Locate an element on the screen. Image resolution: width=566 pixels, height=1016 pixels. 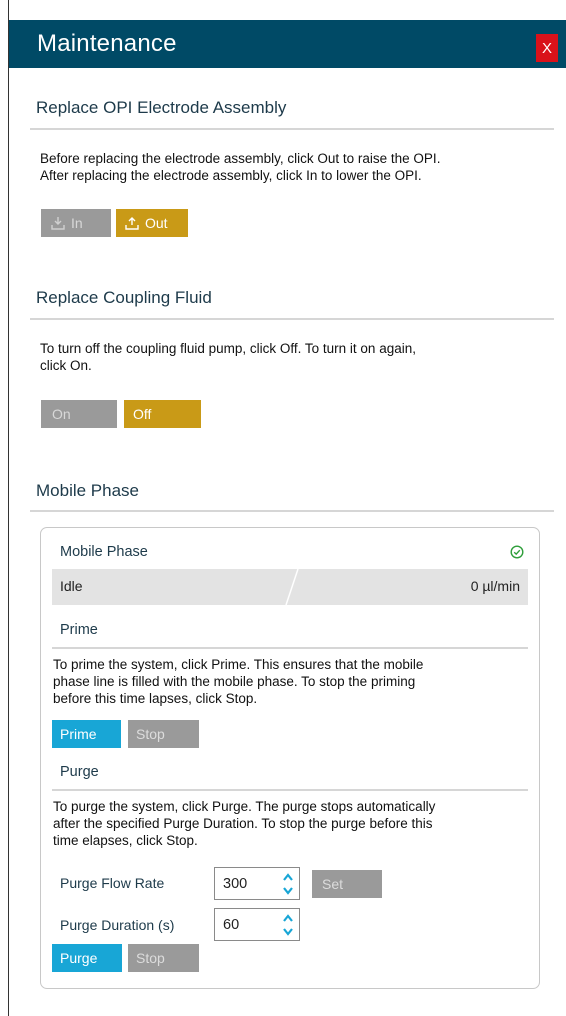
coupling-on-button: On is located at coordinates (79, 414).